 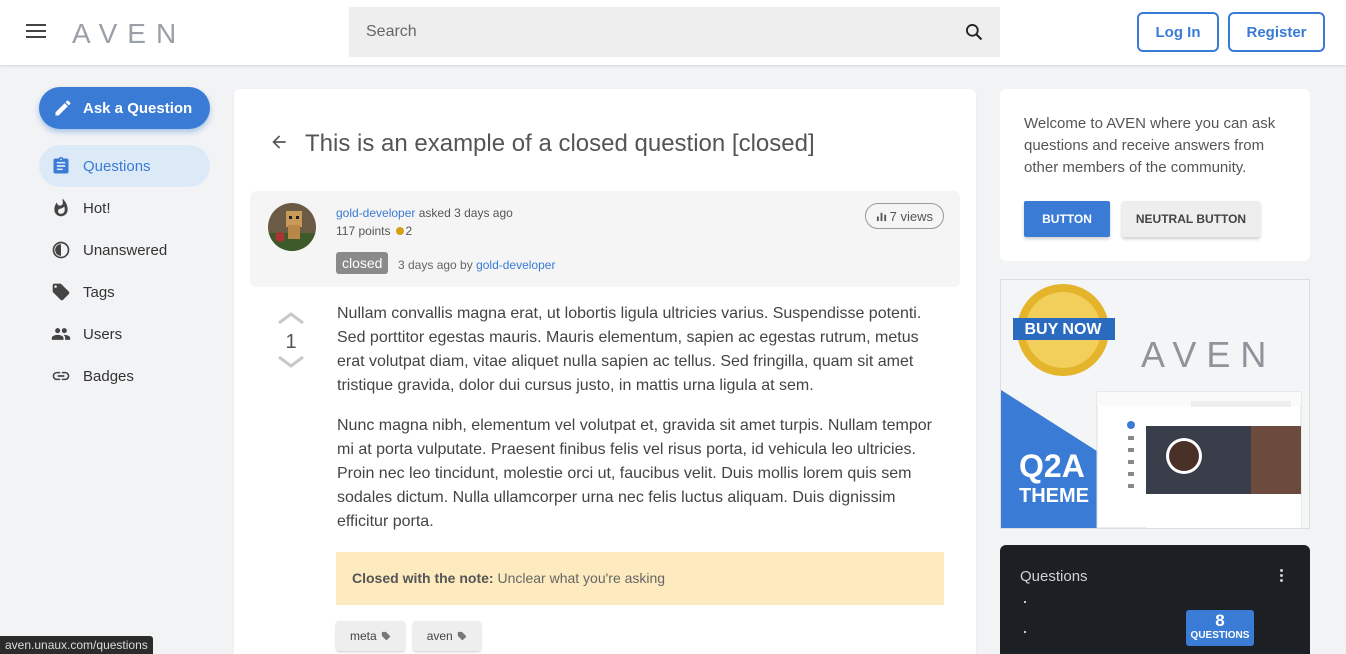 I want to click on closed-info: 3 days ago by gold-developer, so click(x=476, y=265).